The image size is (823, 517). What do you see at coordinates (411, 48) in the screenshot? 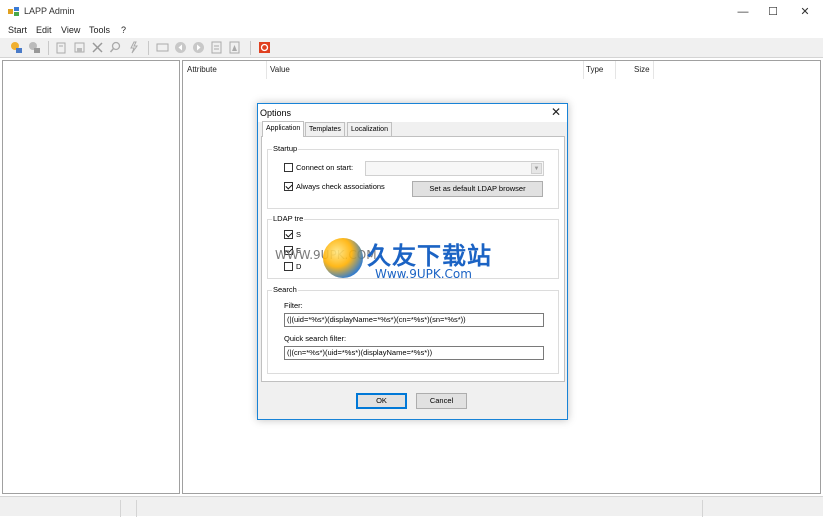
I see `toolbar` at bounding box center [411, 48].